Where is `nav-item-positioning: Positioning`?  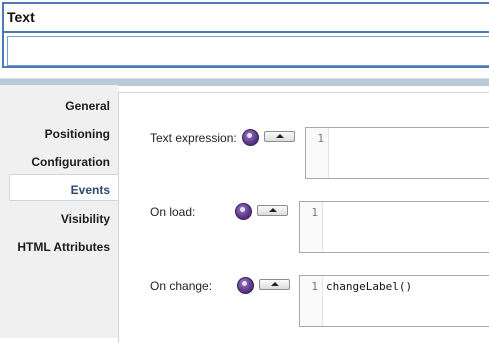
nav-item-positioning: Positioning is located at coordinates (77, 134).